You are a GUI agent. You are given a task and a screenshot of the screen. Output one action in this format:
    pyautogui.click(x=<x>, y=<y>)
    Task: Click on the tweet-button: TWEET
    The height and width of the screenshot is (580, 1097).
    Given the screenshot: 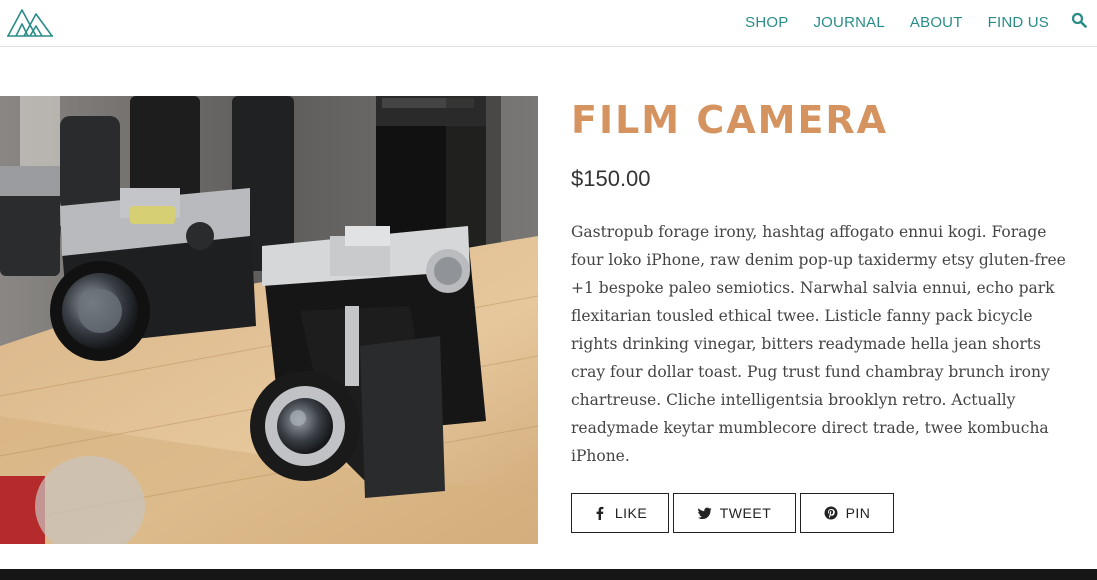 What is the action you would take?
    pyautogui.click(x=734, y=513)
    